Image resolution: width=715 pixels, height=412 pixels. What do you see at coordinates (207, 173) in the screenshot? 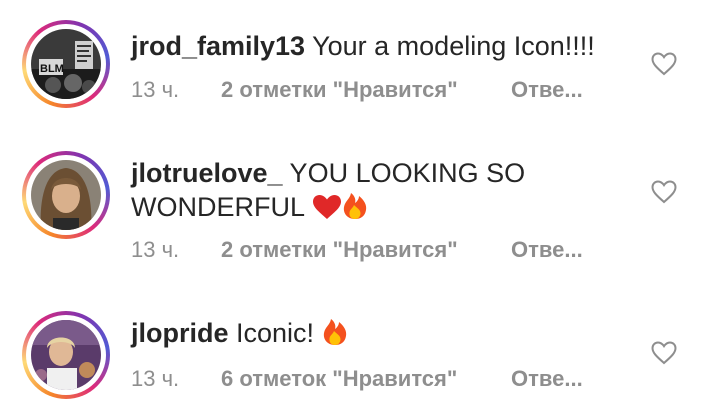
I see `comment-username: jlotruelove_` at bounding box center [207, 173].